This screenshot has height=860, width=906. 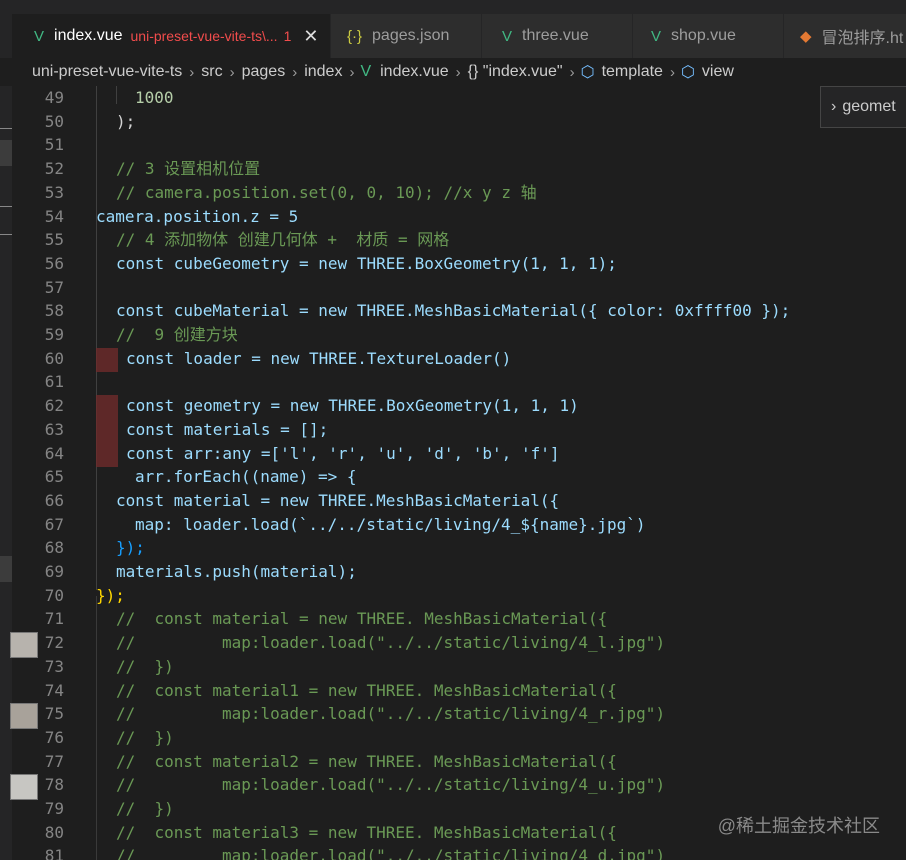 What do you see at coordinates (310, 36) in the screenshot?
I see `close-icon: ✕` at bounding box center [310, 36].